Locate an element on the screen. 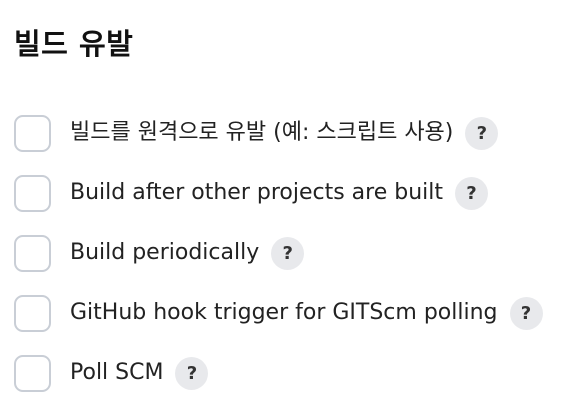 Image resolution: width=581 pixels, height=414 pixels. section-title: 빌드 유발 is located at coordinates (74, 44).